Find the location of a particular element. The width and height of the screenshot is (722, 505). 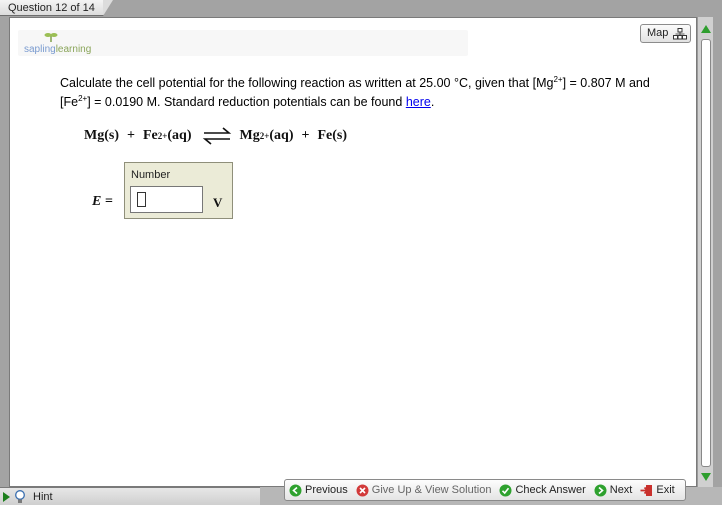

sitemap-icon is located at coordinates (680, 34).